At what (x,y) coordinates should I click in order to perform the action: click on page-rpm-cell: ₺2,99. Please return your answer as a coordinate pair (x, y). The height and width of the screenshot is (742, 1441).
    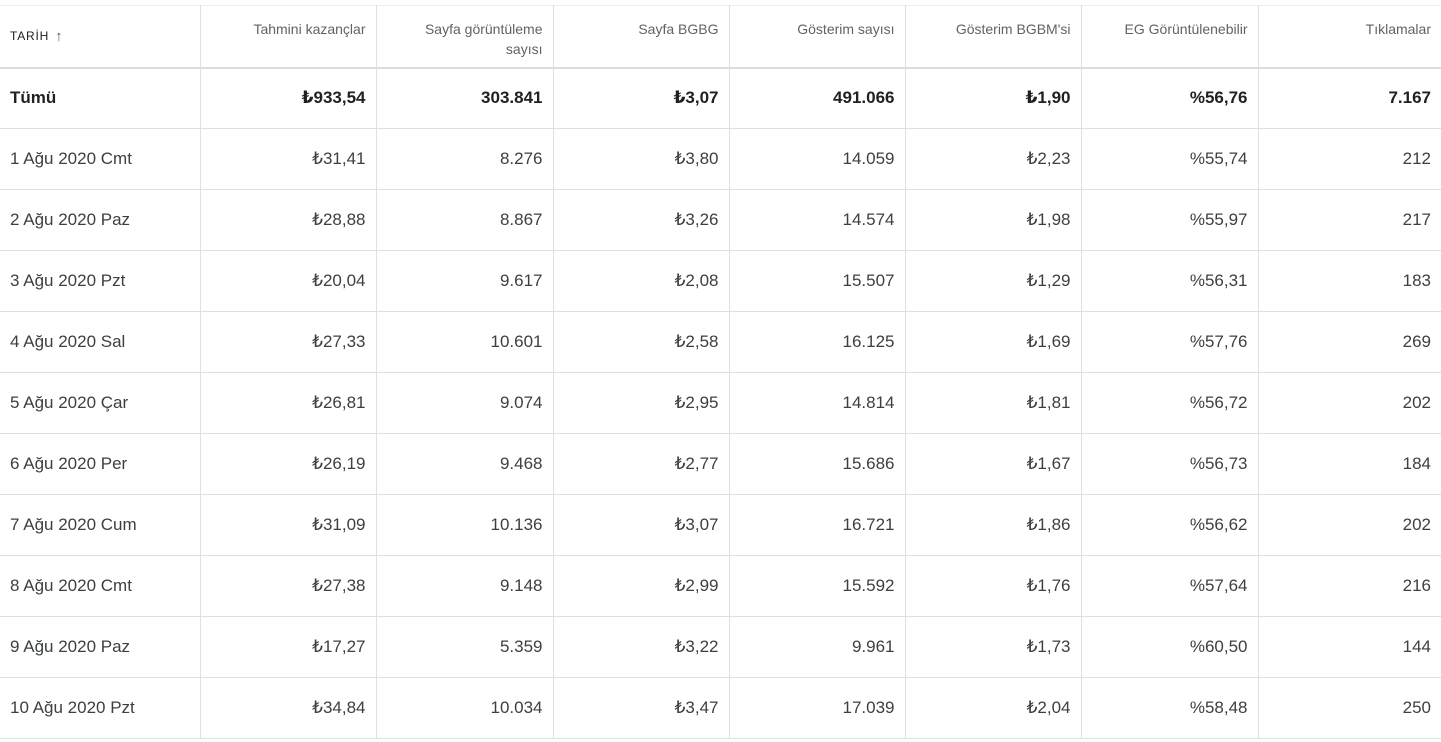
    Looking at the image, I should click on (641, 586).